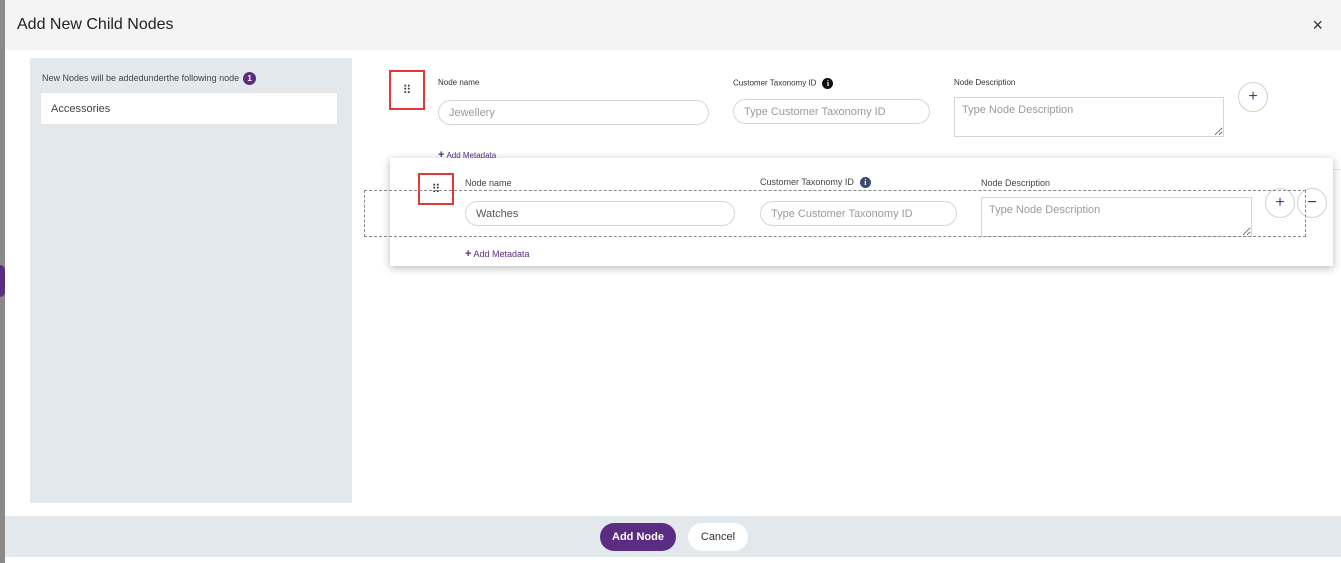 This screenshot has height=563, width=1341. Describe the element at coordinates (189, 108) in the screenshot. I see `parent-node-name: Accessories` at that location.